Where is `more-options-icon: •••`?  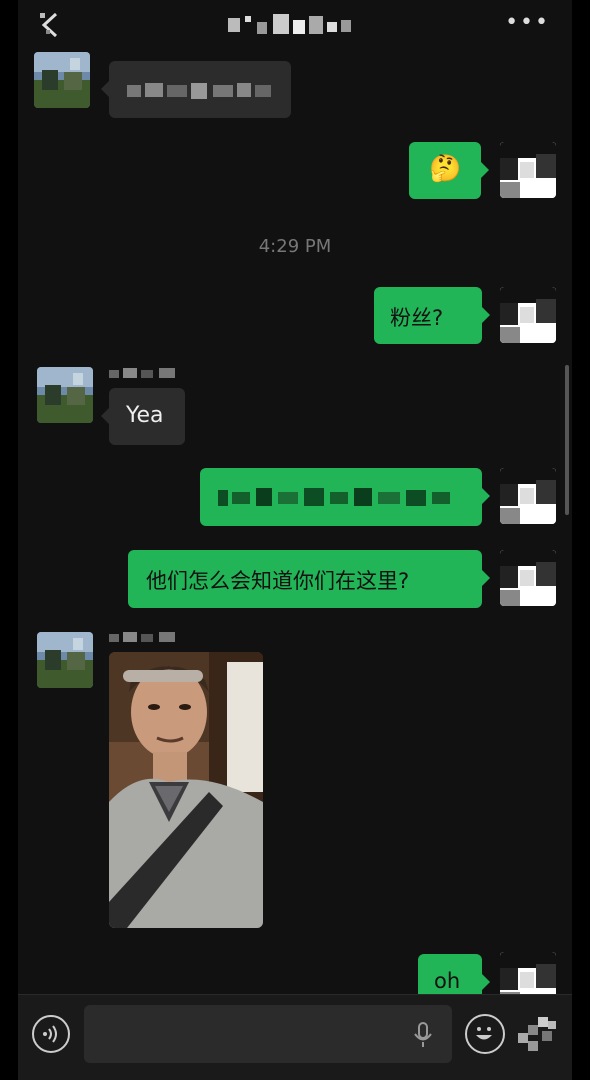
more-options-icon: ••• is located at coordinates (527, 23).